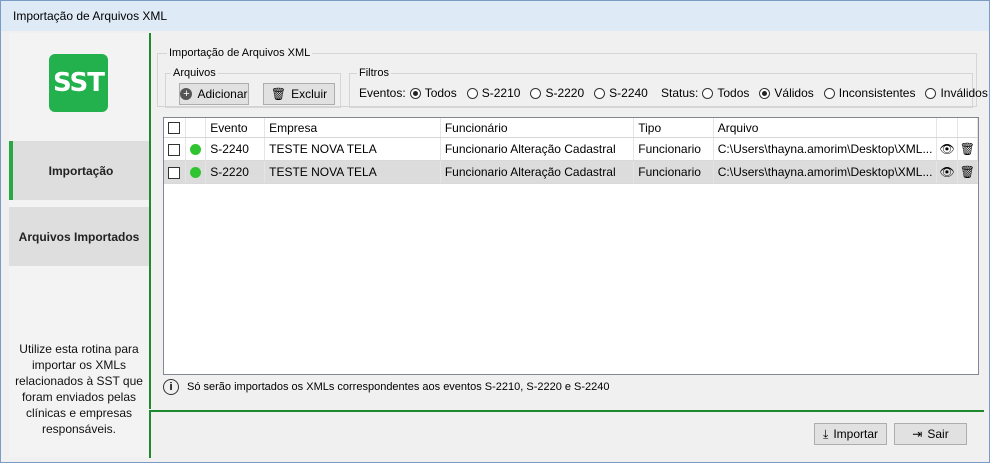 This screenshot has height=463, width=990. I want to click on sidebar-item-label: Arquivos Importados, so click(79, 236).